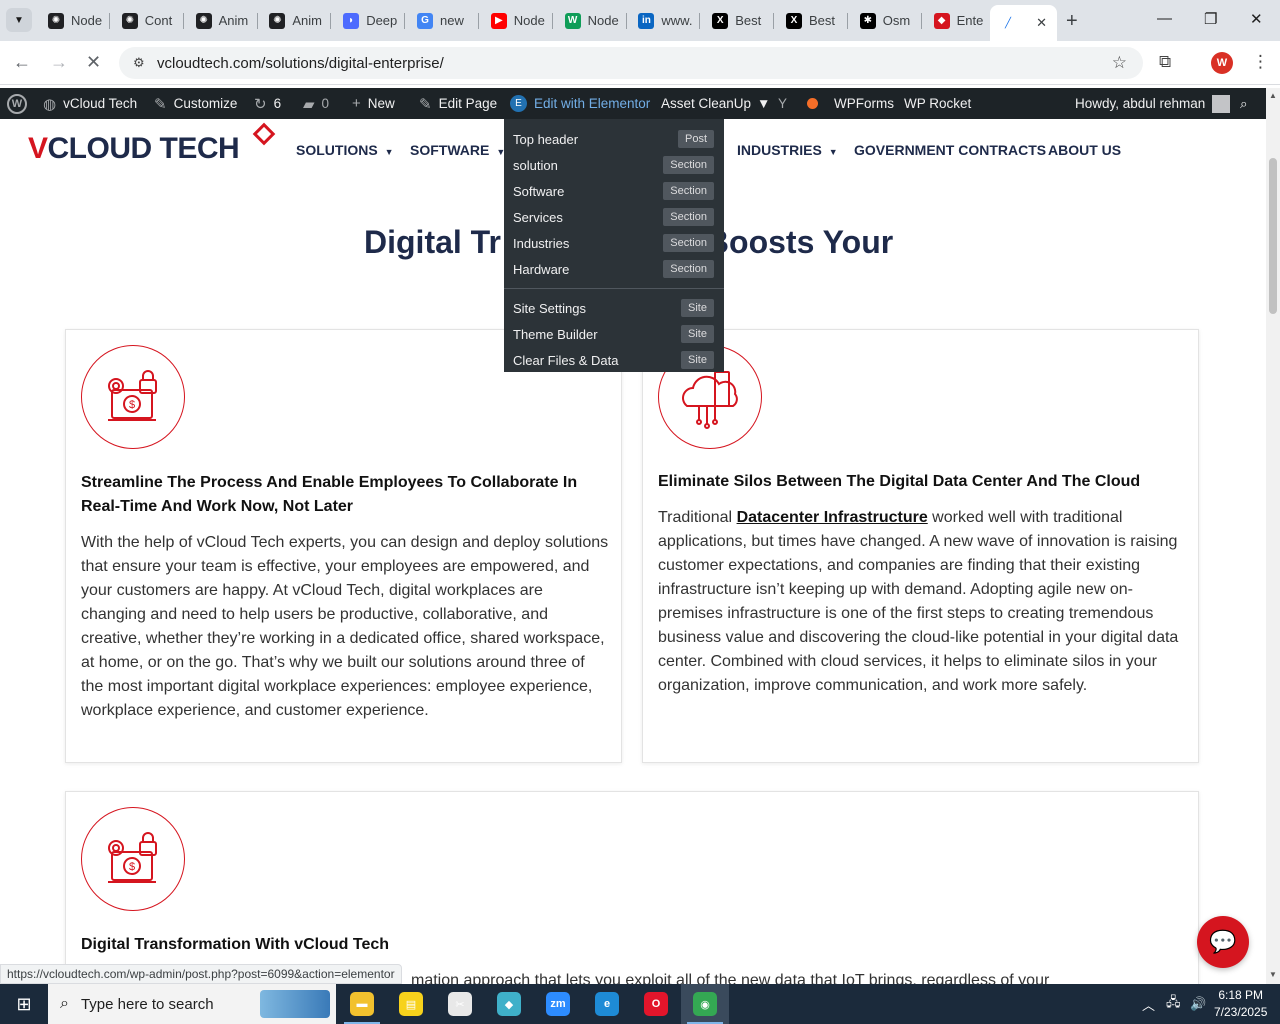  I want to click on browser-tab: W Node, so click(591, 20).